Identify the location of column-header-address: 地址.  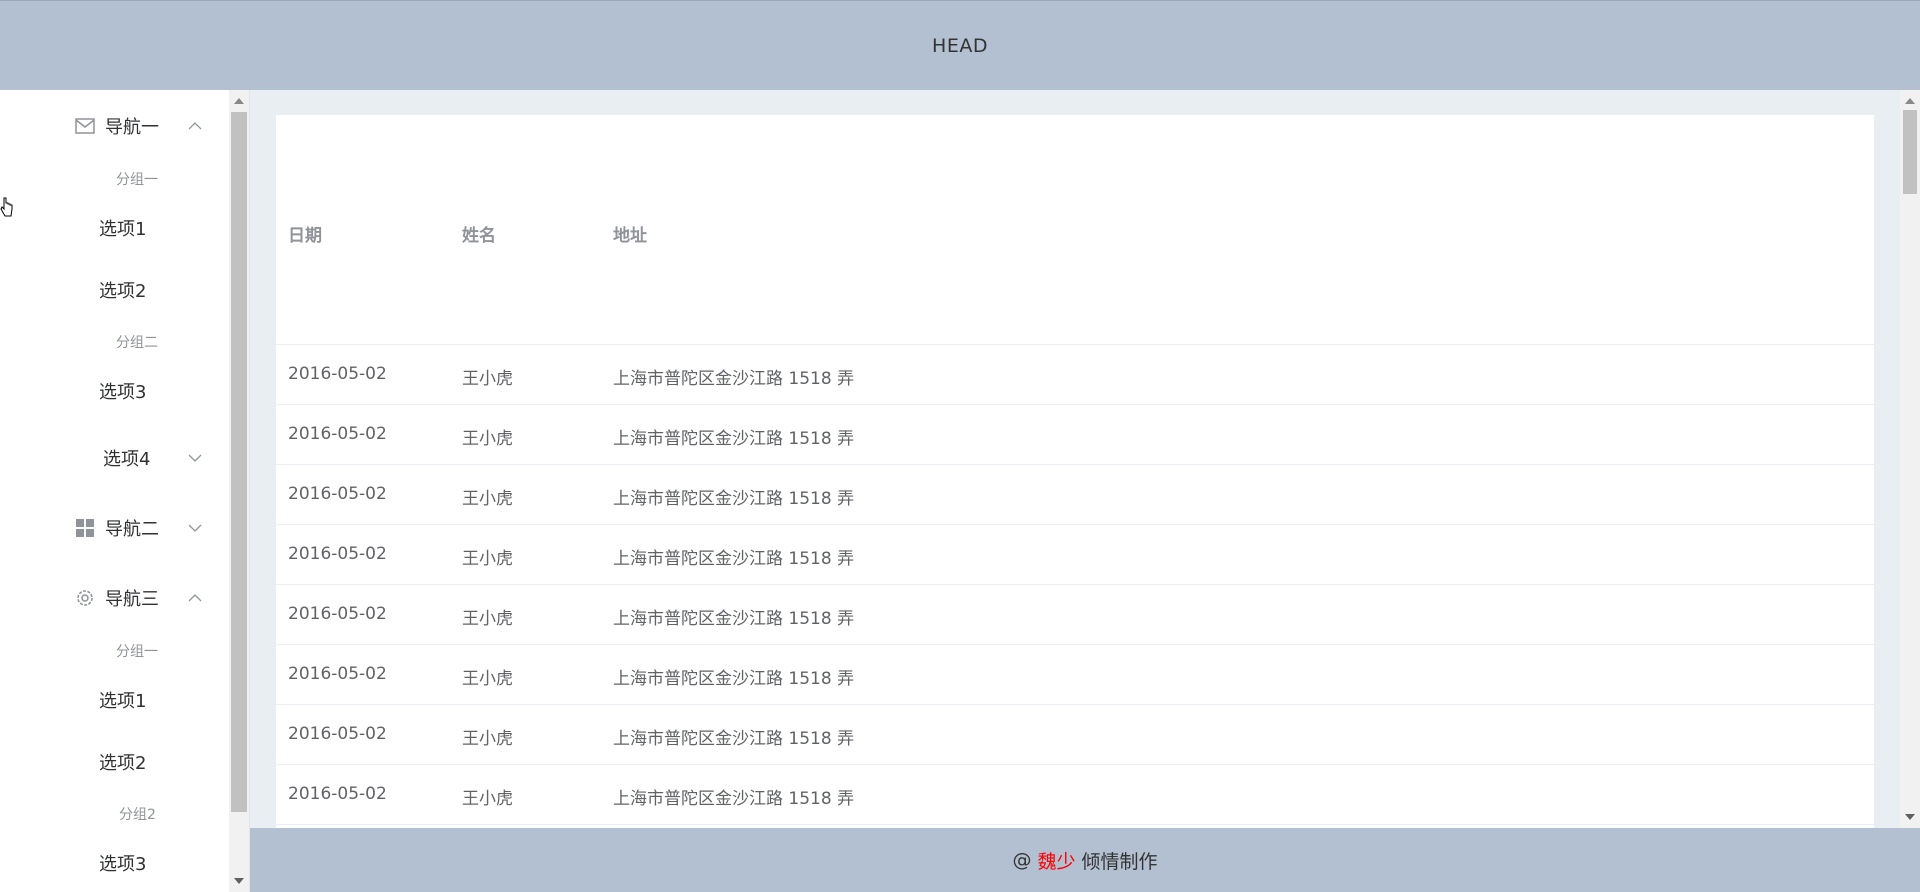
(630, 233).